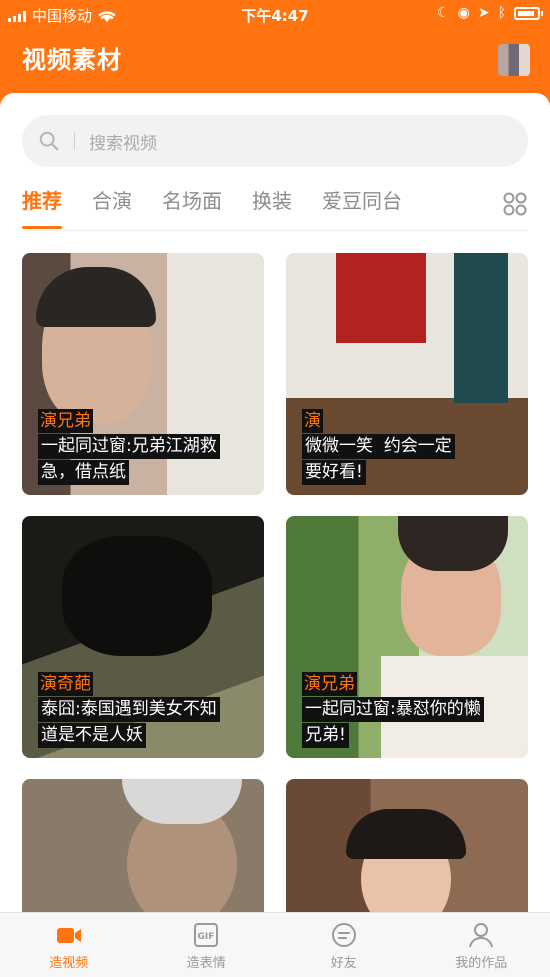  I want to click on video-card: 演兄弟 一起同过窗:兄弟江湖救 急，借点纸, so click(143, 374).